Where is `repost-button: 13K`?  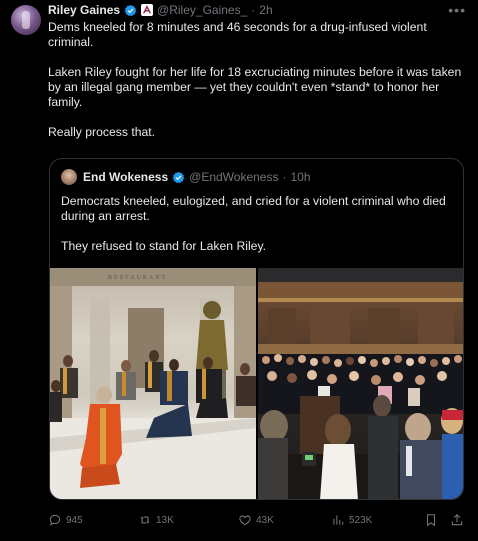 repost-button: 13K is located at coordinates (156, 520).